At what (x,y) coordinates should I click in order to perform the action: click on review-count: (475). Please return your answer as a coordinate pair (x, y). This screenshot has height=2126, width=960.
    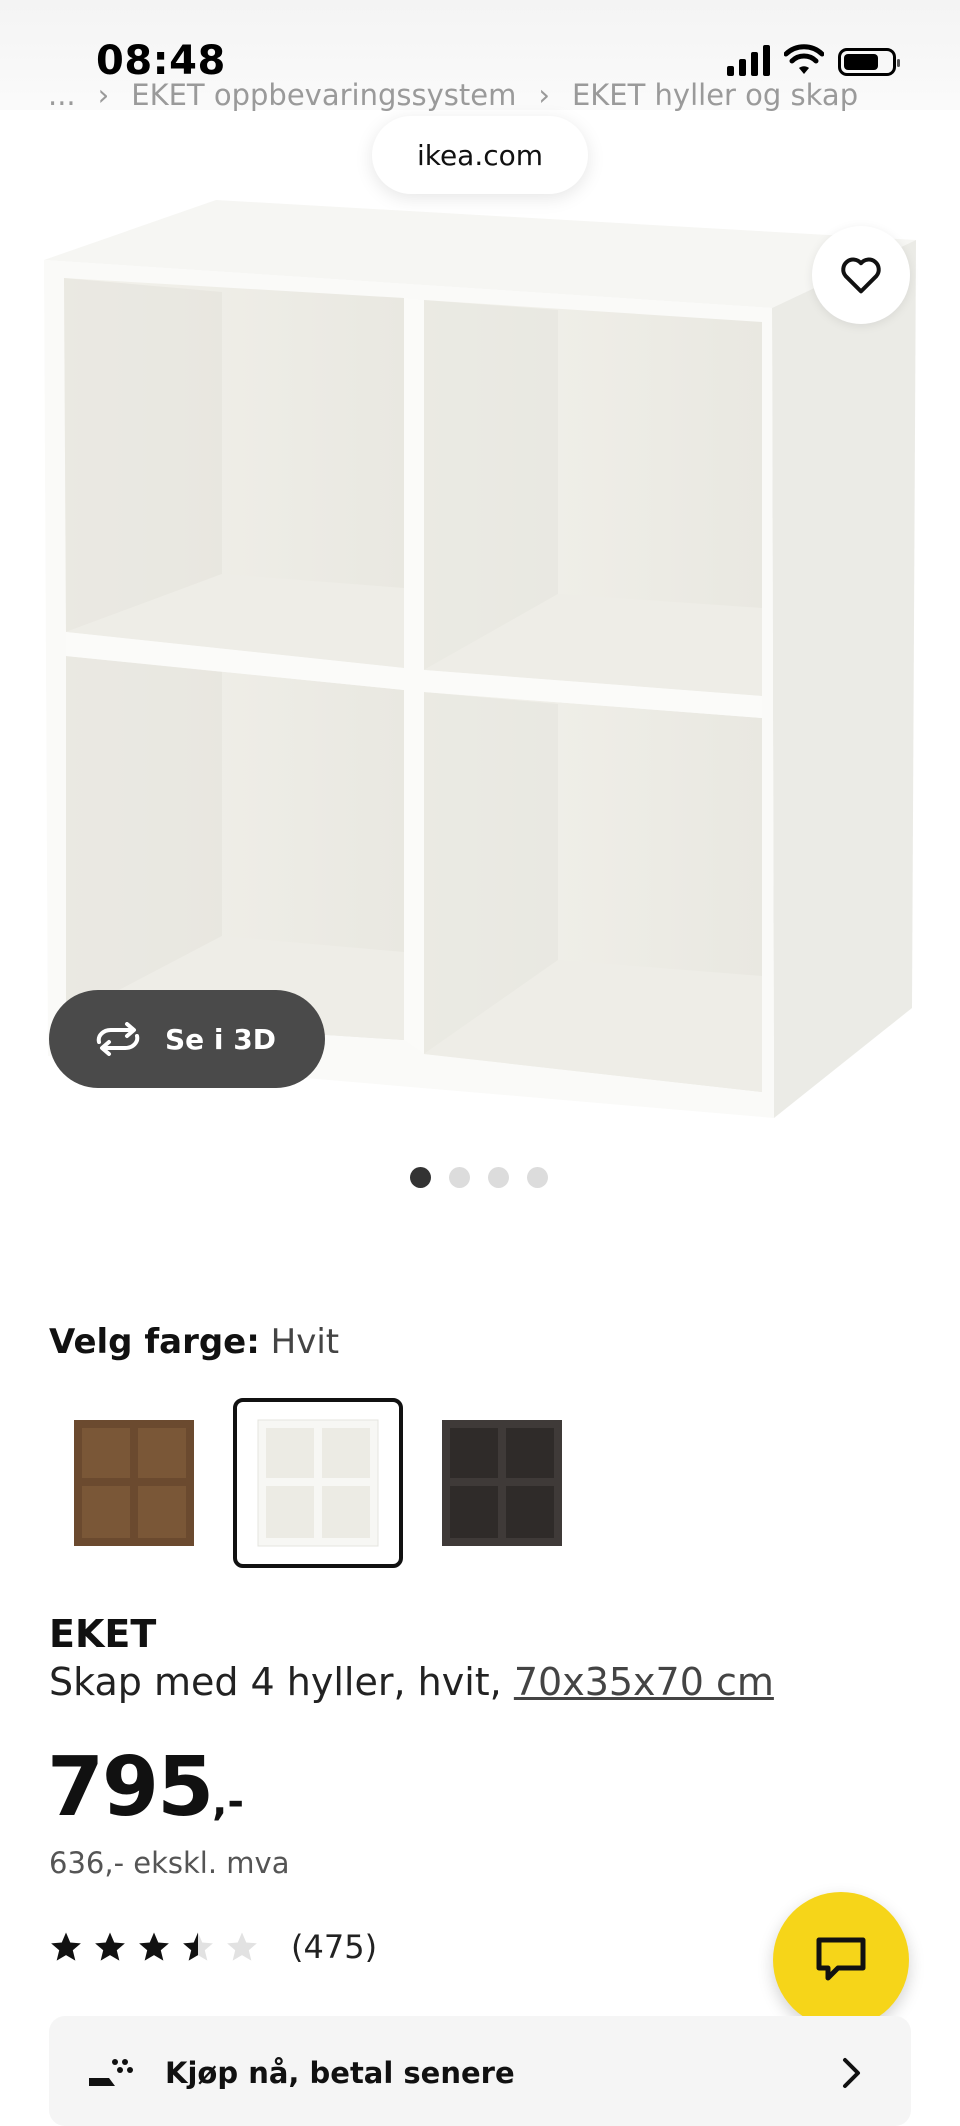
    Looking at the image, I should click on (334, 1947).